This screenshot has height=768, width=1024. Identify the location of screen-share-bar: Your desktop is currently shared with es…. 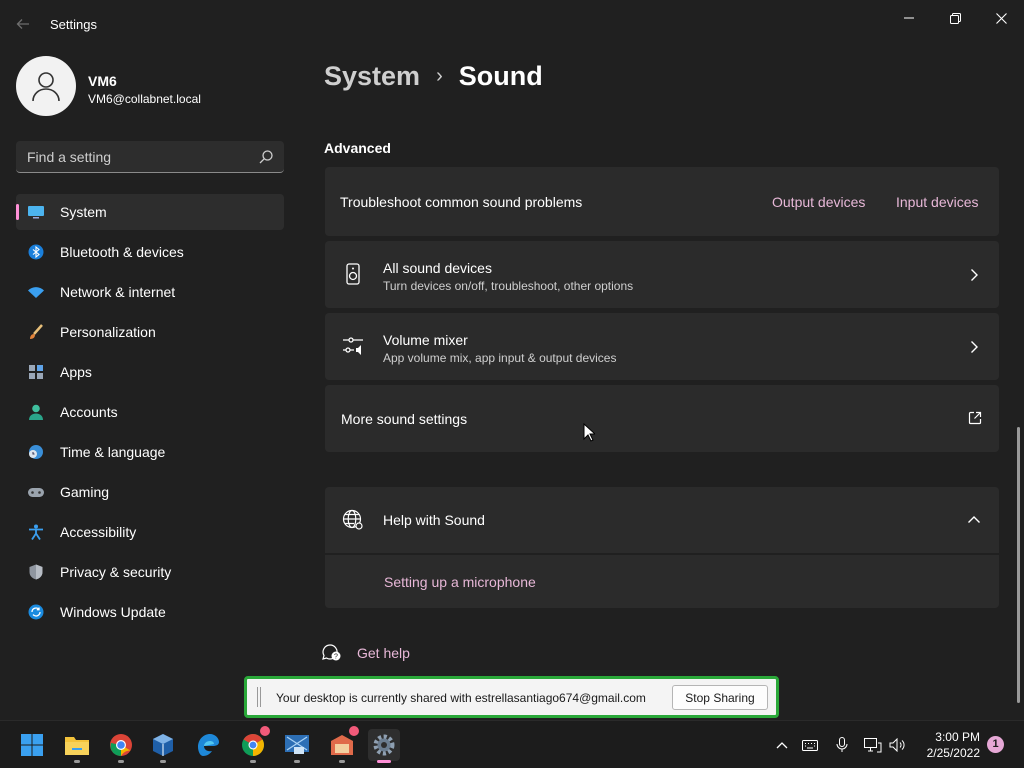
(511, 697).